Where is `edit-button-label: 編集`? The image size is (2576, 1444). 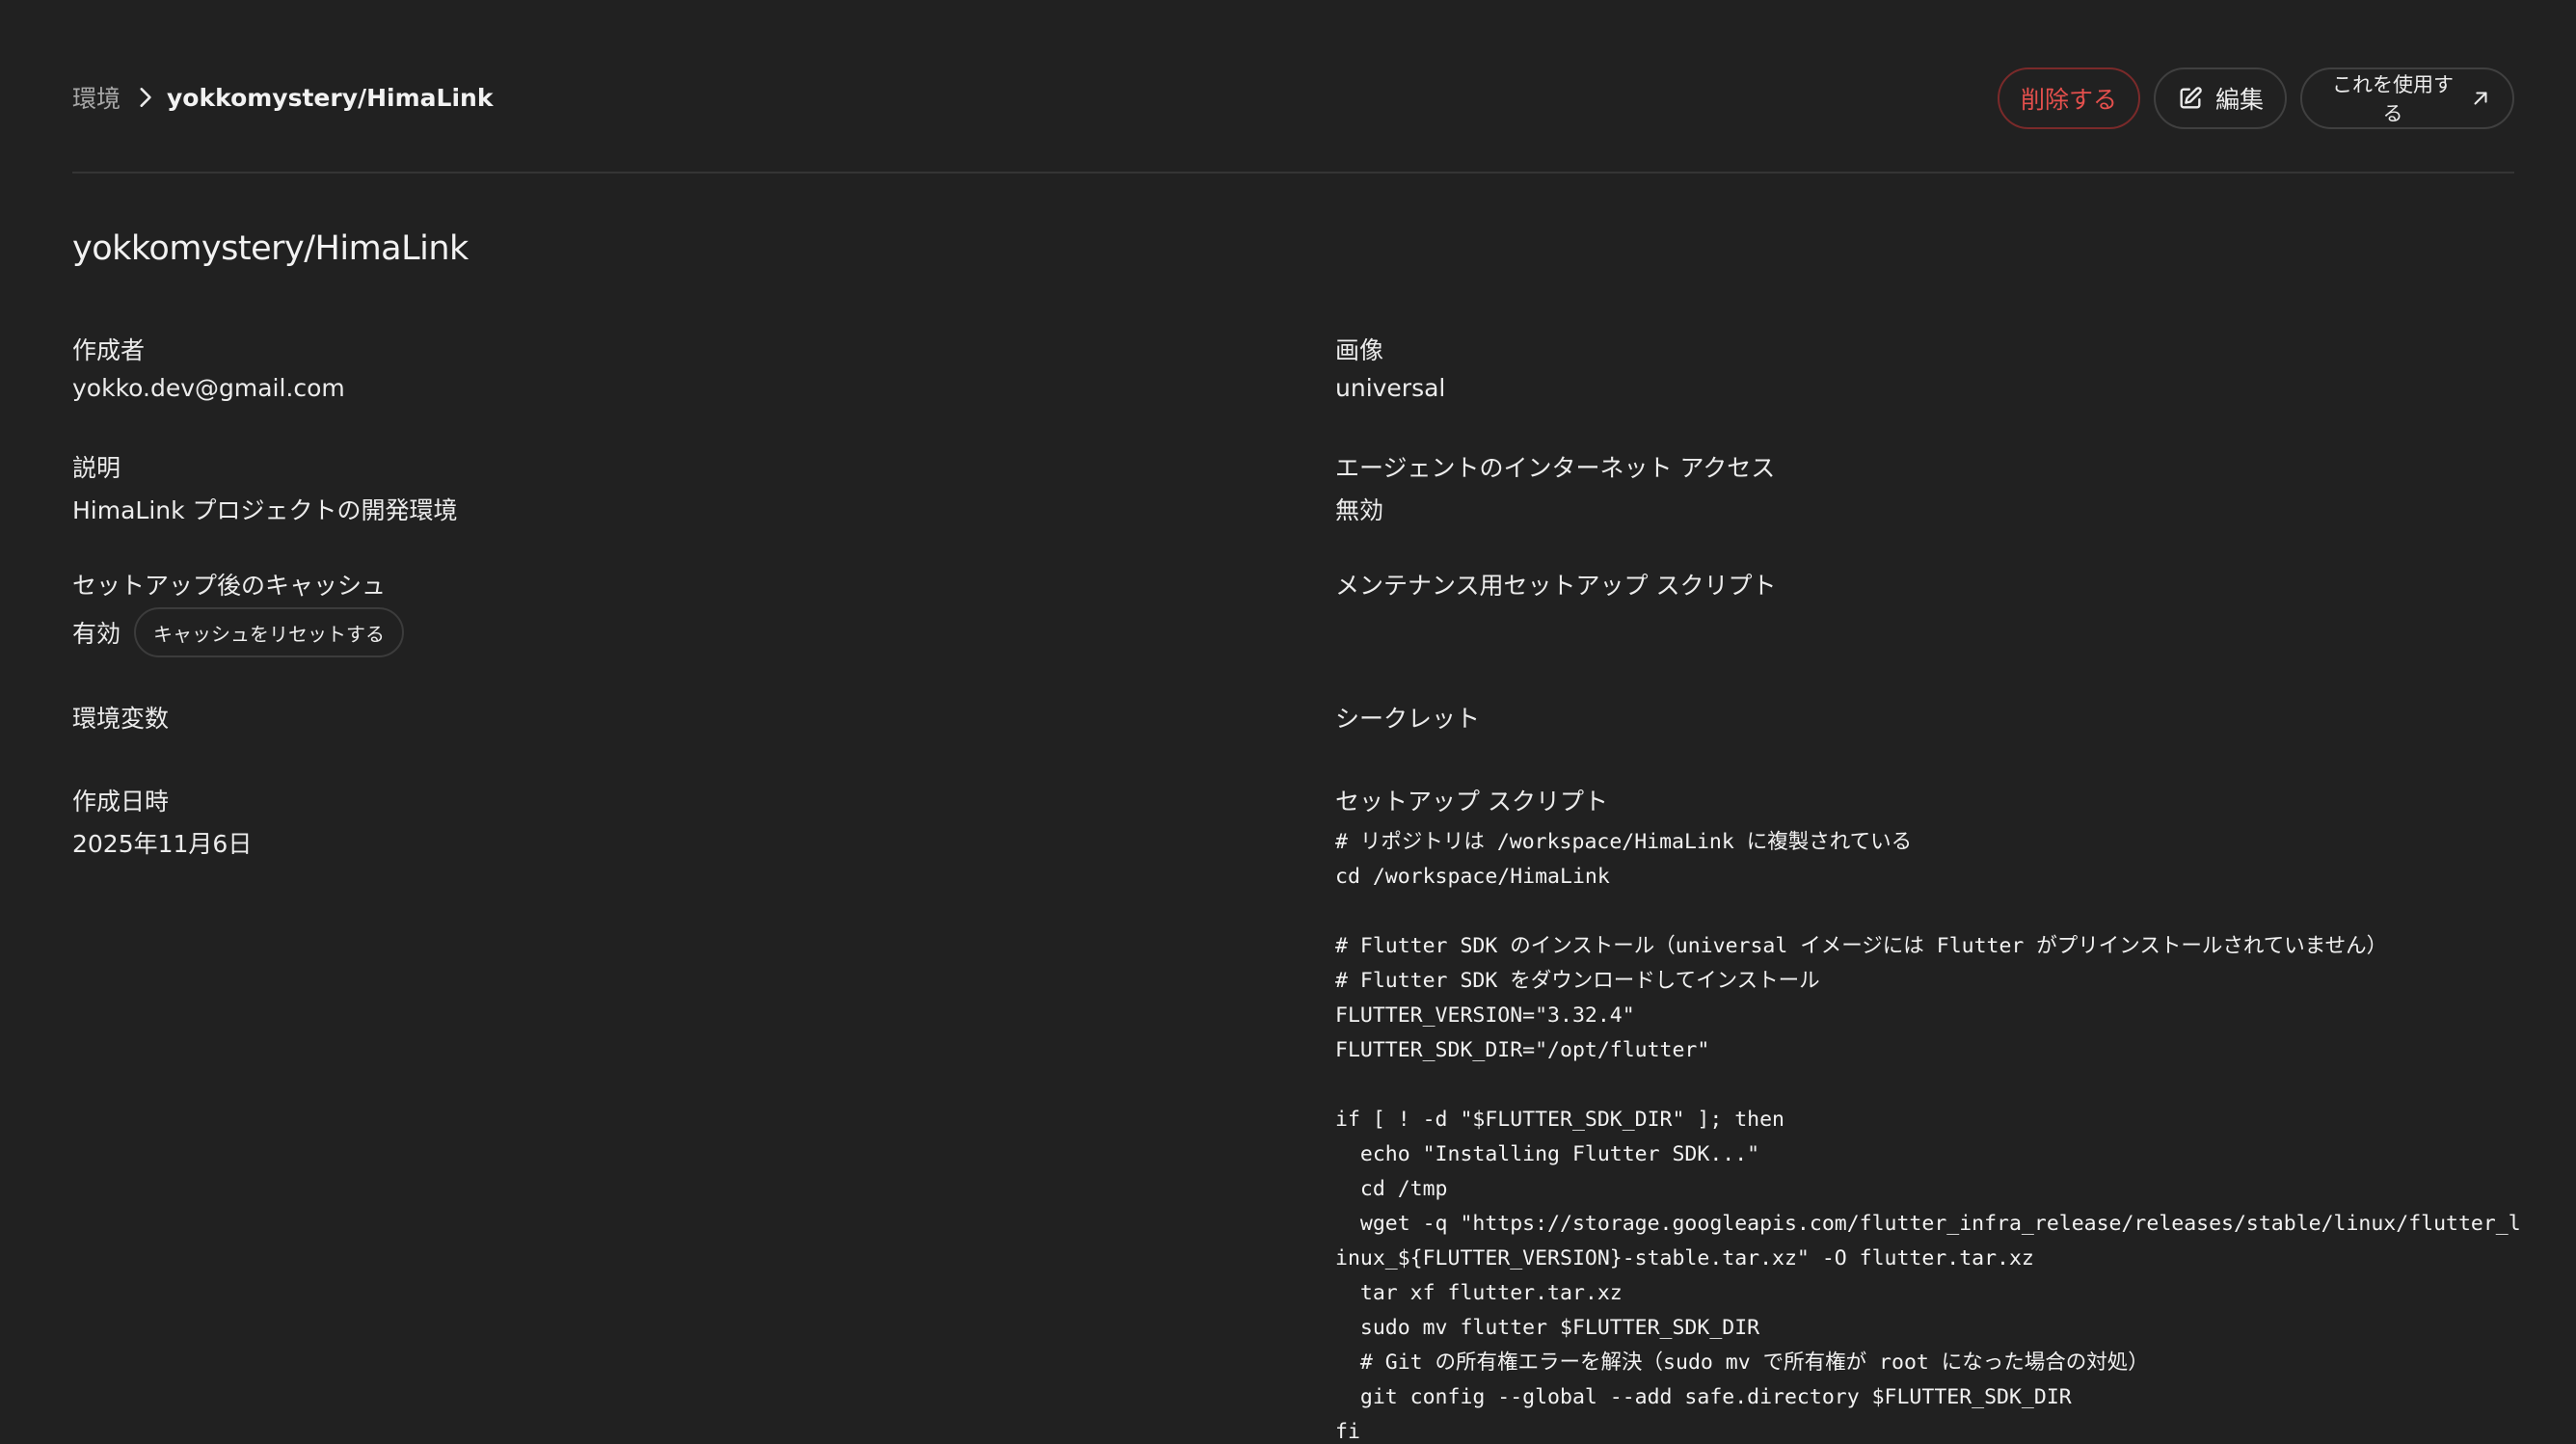 edit-button-label: 編集 is located at coordinates (2240, 100).